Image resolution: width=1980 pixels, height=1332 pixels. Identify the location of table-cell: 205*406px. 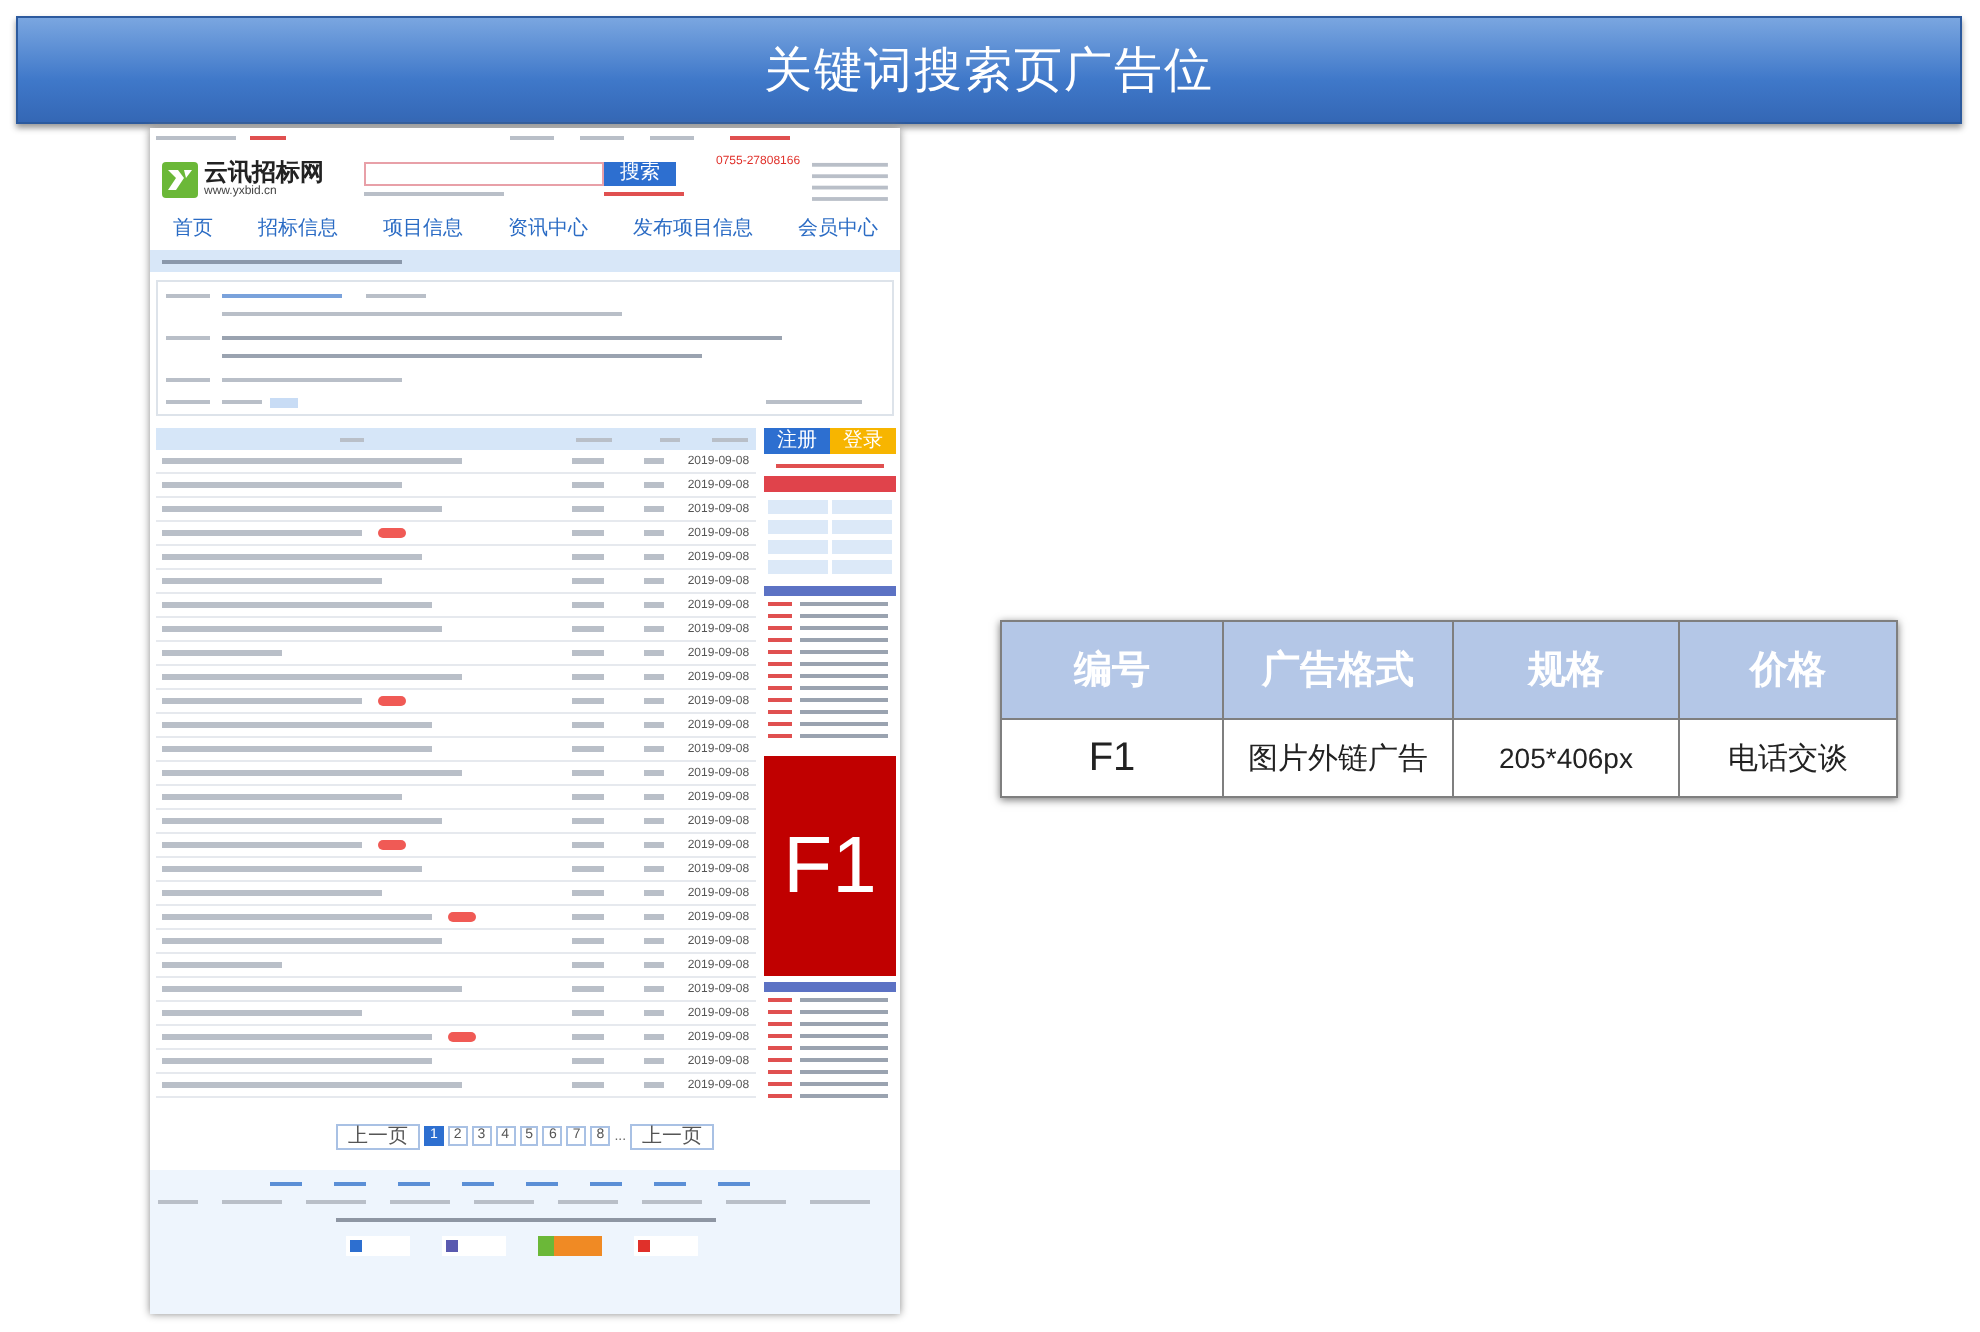
(1566, 758).